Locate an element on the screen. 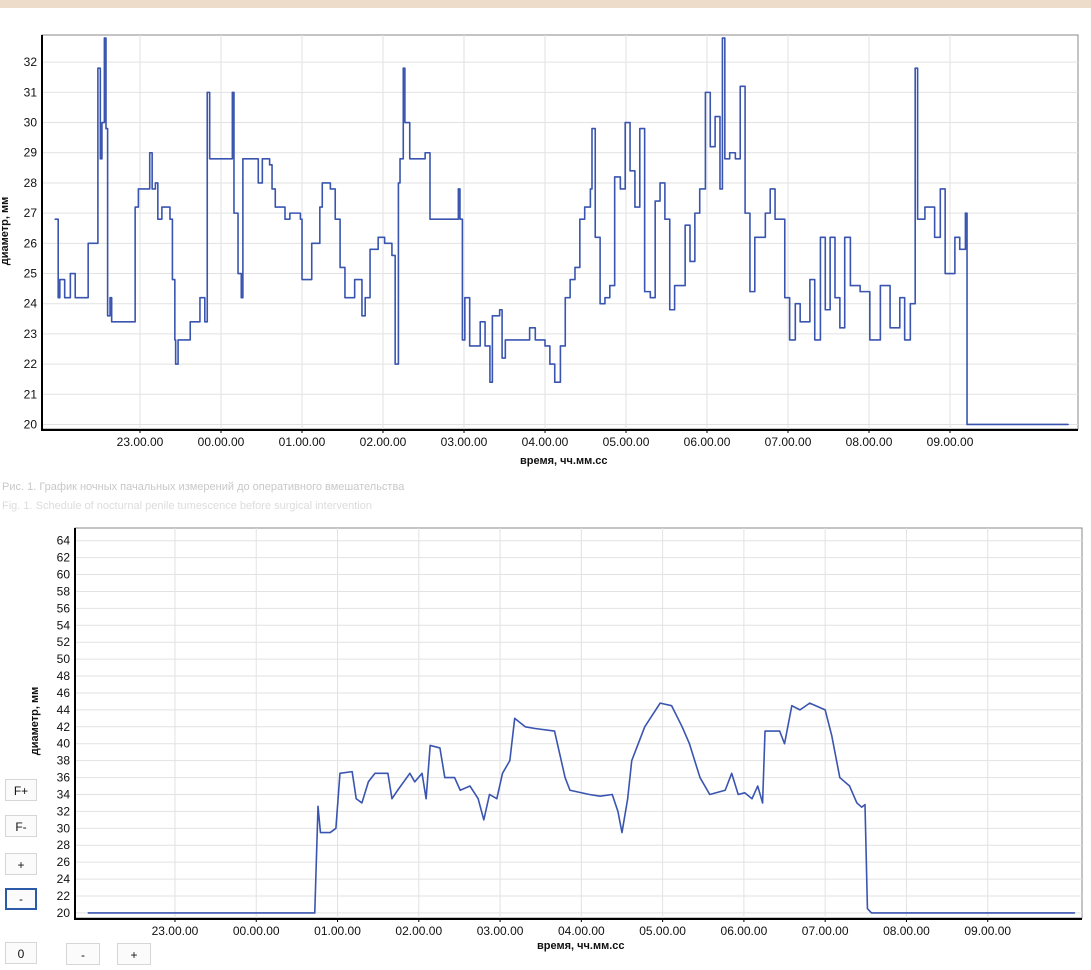 This screenshot has width=1091, height=970. y-tick-label: 56 is located at coordinates (64, 608).